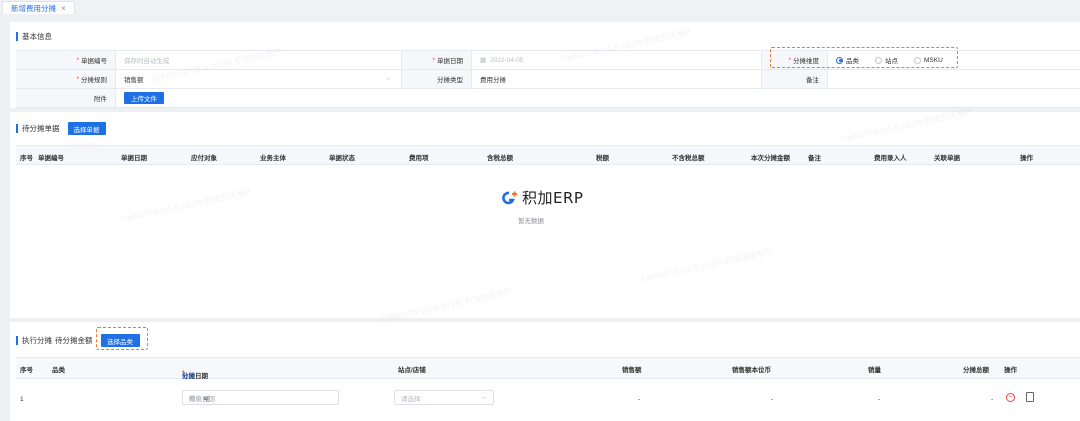 Image resolution: width=1080 pixels, height=421 pixels. Describe the element at coordinates (342, 158) in the screenshot. I see `col-header: 单据状态` at that location.